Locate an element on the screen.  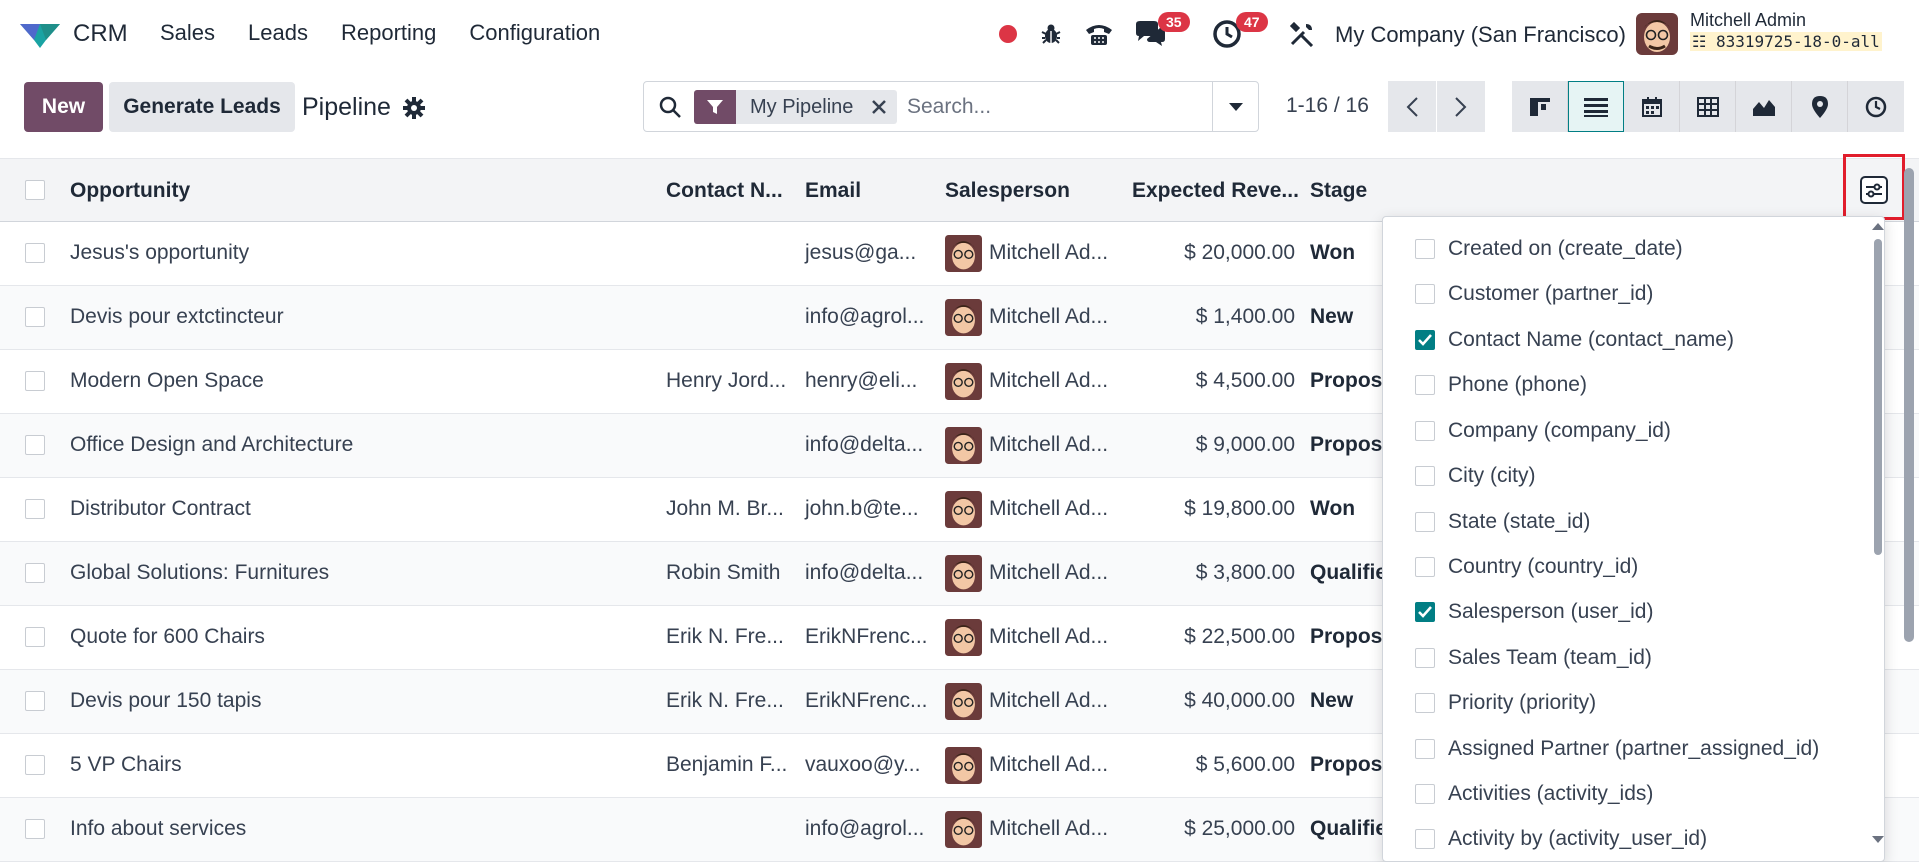
close-icon is located at coordinates (879, 107).